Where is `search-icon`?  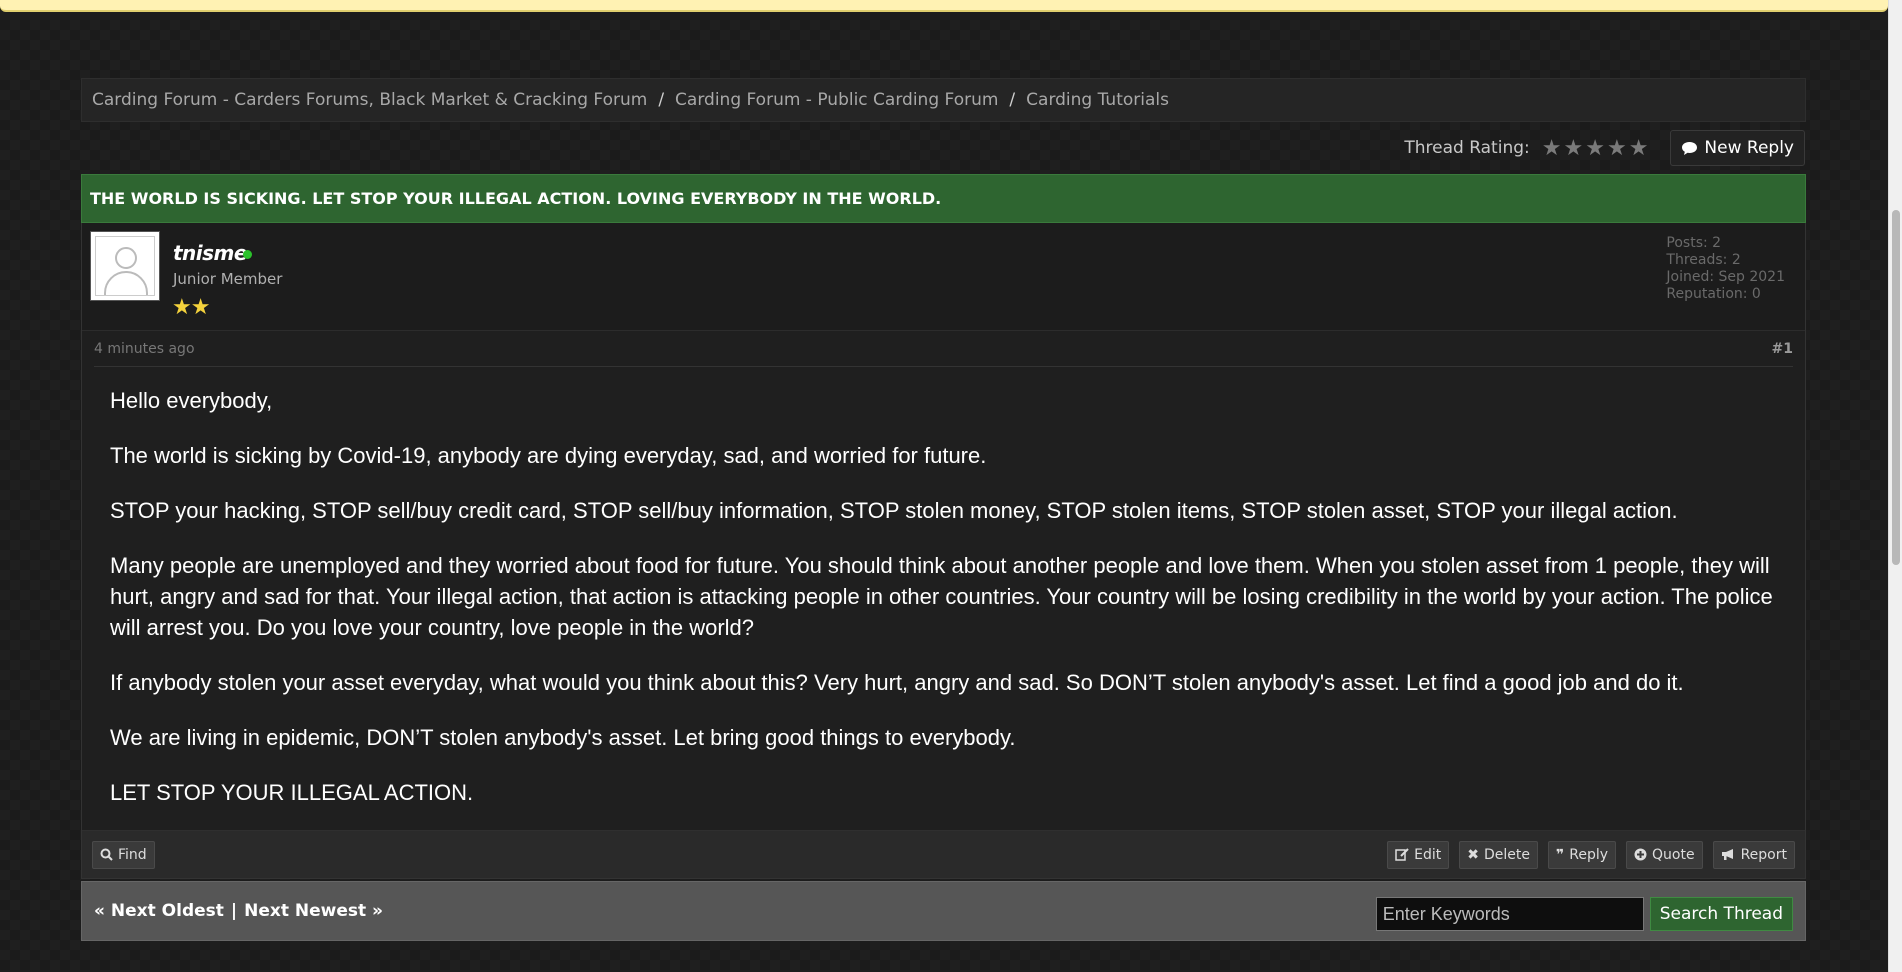 search-icon is located at coordinates (106, 854).